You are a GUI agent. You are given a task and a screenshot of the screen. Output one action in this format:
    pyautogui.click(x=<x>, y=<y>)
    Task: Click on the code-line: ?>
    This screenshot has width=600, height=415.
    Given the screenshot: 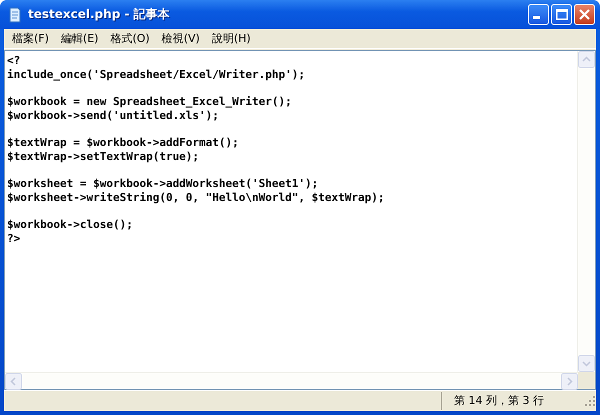 What is the action you would take?
    pyautogui.click(x=13, y=239)
    